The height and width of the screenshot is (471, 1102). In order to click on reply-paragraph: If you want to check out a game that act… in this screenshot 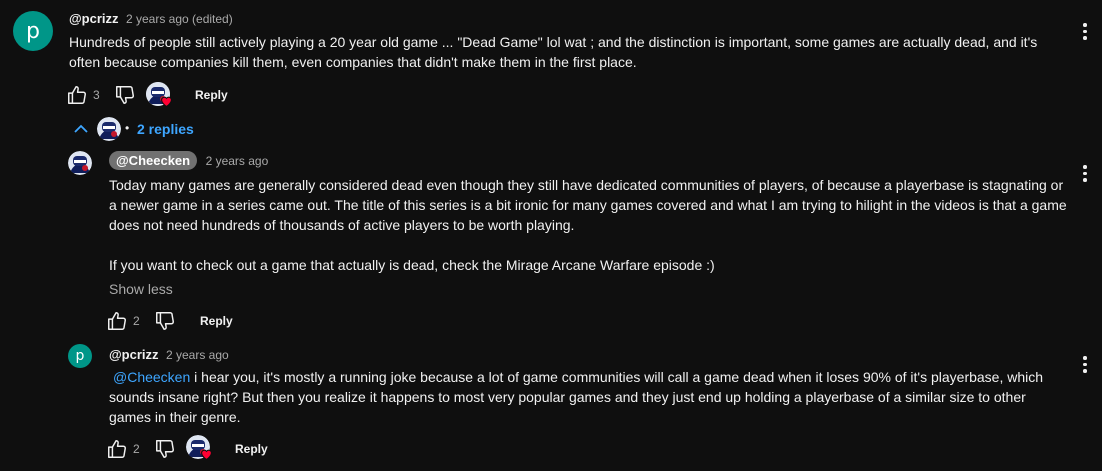, I will do `click(412, 265)`.